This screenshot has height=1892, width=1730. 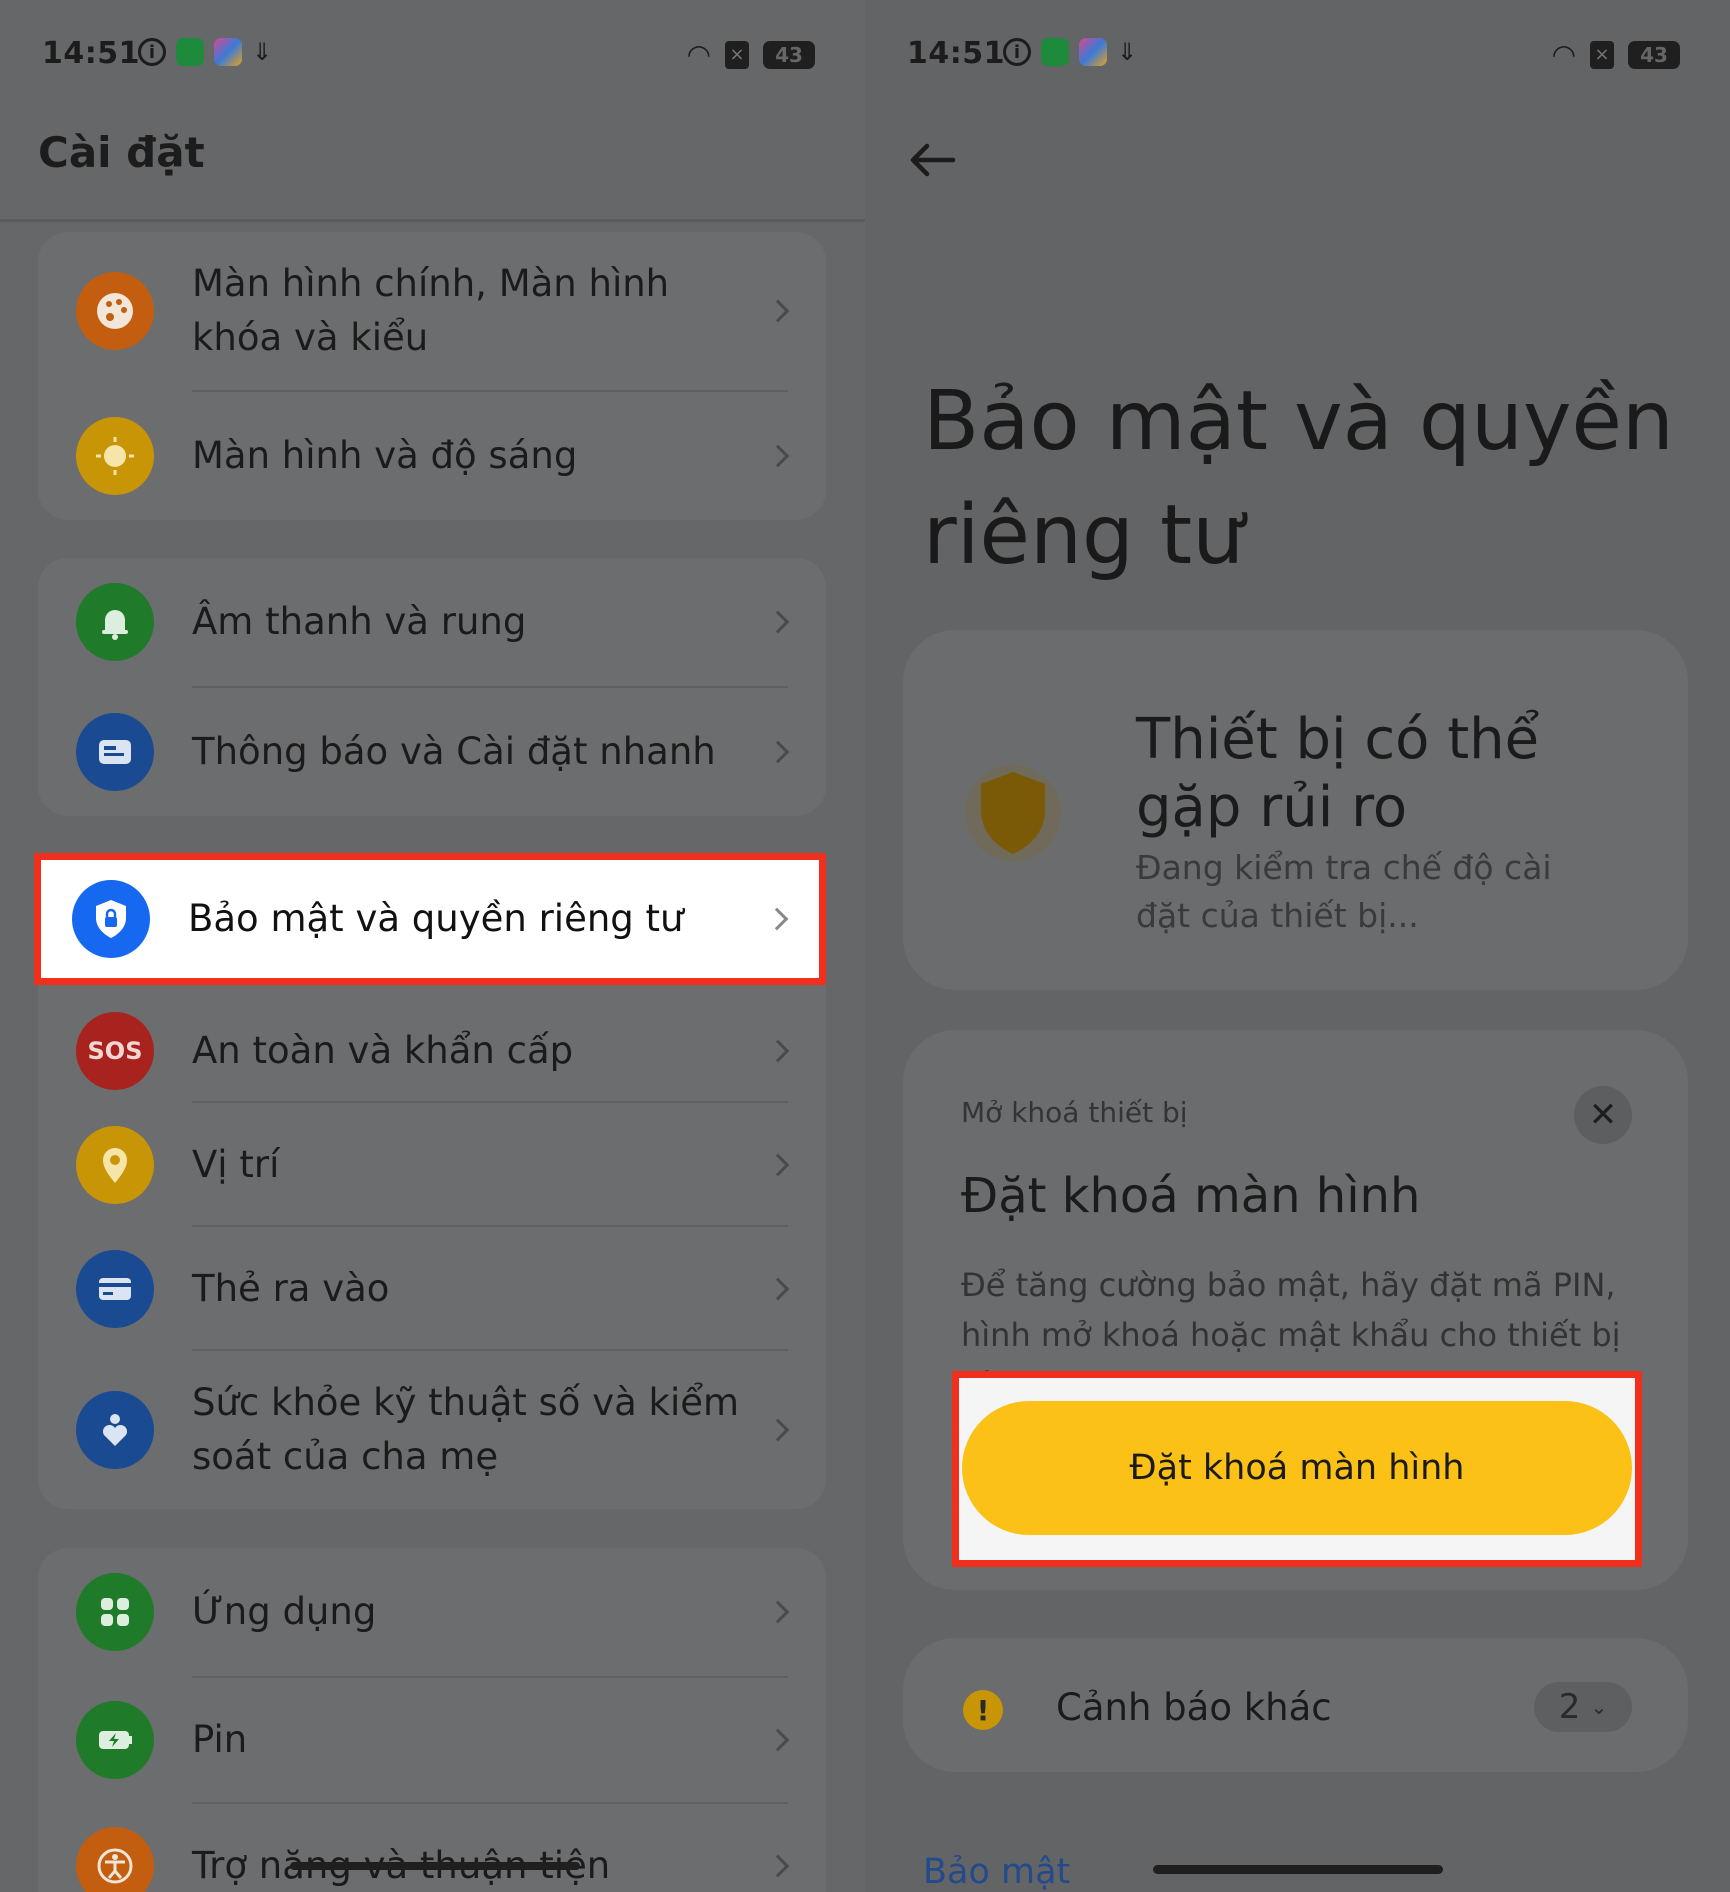 I want to click on apps-grid-icon, so click(x=115, y=1612).